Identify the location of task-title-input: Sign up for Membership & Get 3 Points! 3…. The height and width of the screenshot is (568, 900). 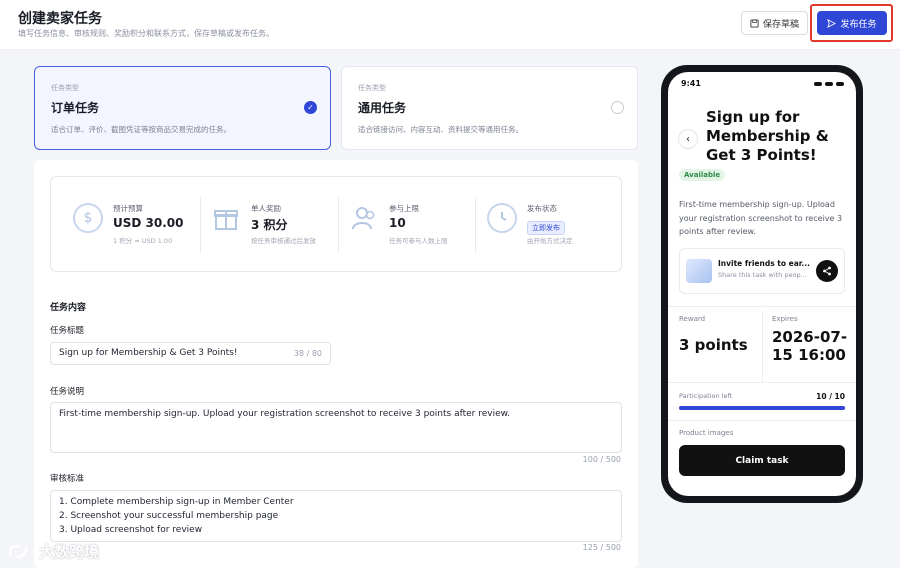
(190, 353).